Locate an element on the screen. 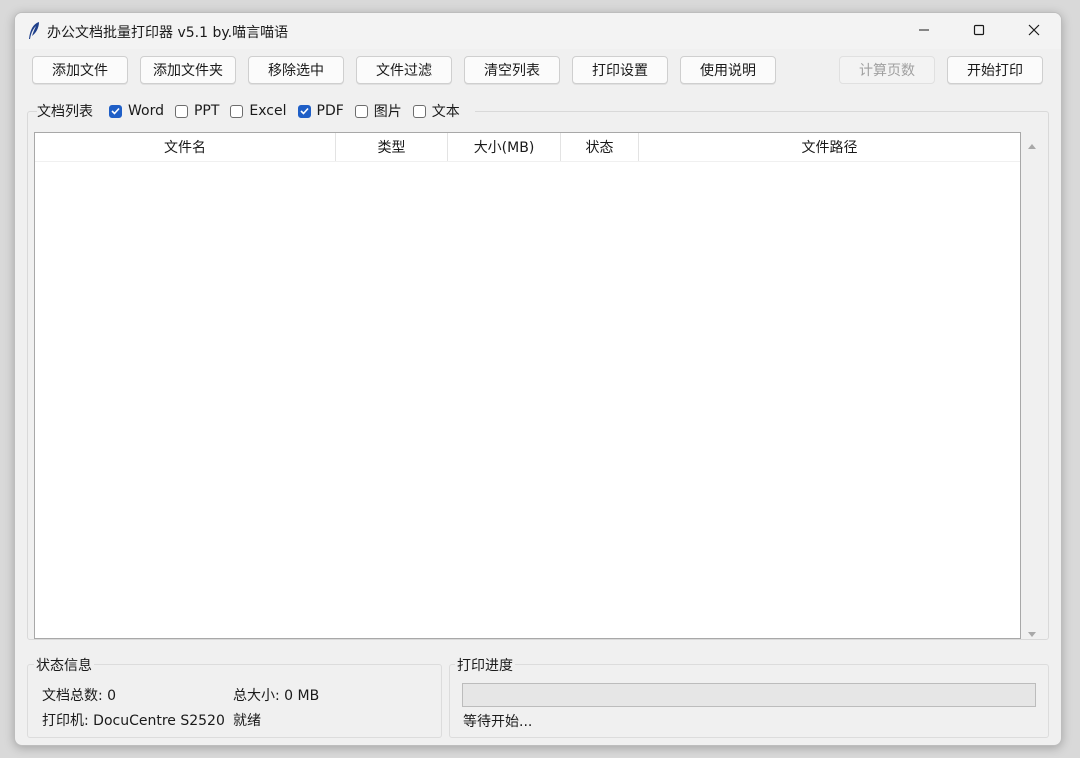 This screenshot has width=1080, height=758. filter-row: 文档列表 Word PPT Excel PDF 图片 文本 is located at coordinates (256, 111).